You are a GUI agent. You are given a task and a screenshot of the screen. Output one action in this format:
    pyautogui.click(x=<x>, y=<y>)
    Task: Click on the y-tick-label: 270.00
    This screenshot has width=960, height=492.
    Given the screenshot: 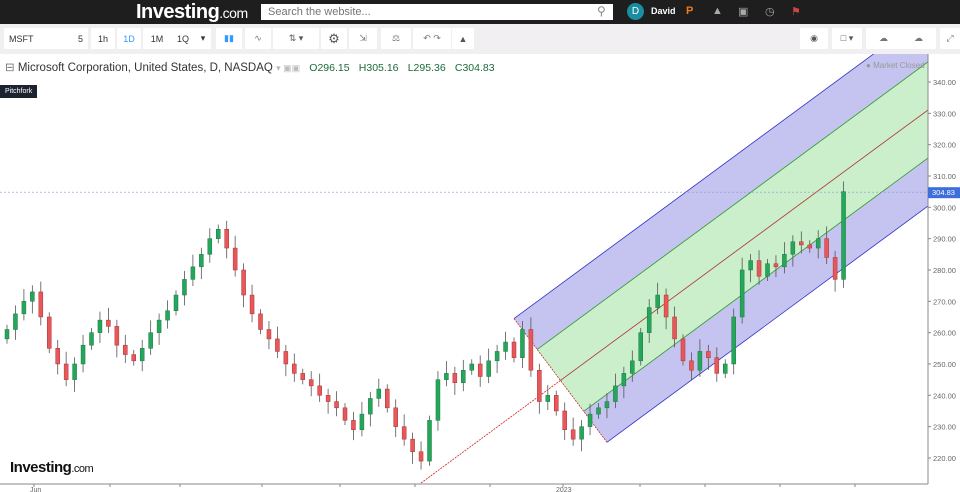 What is the action you would take?
    pyautogui.click(x=944, y=301)
    